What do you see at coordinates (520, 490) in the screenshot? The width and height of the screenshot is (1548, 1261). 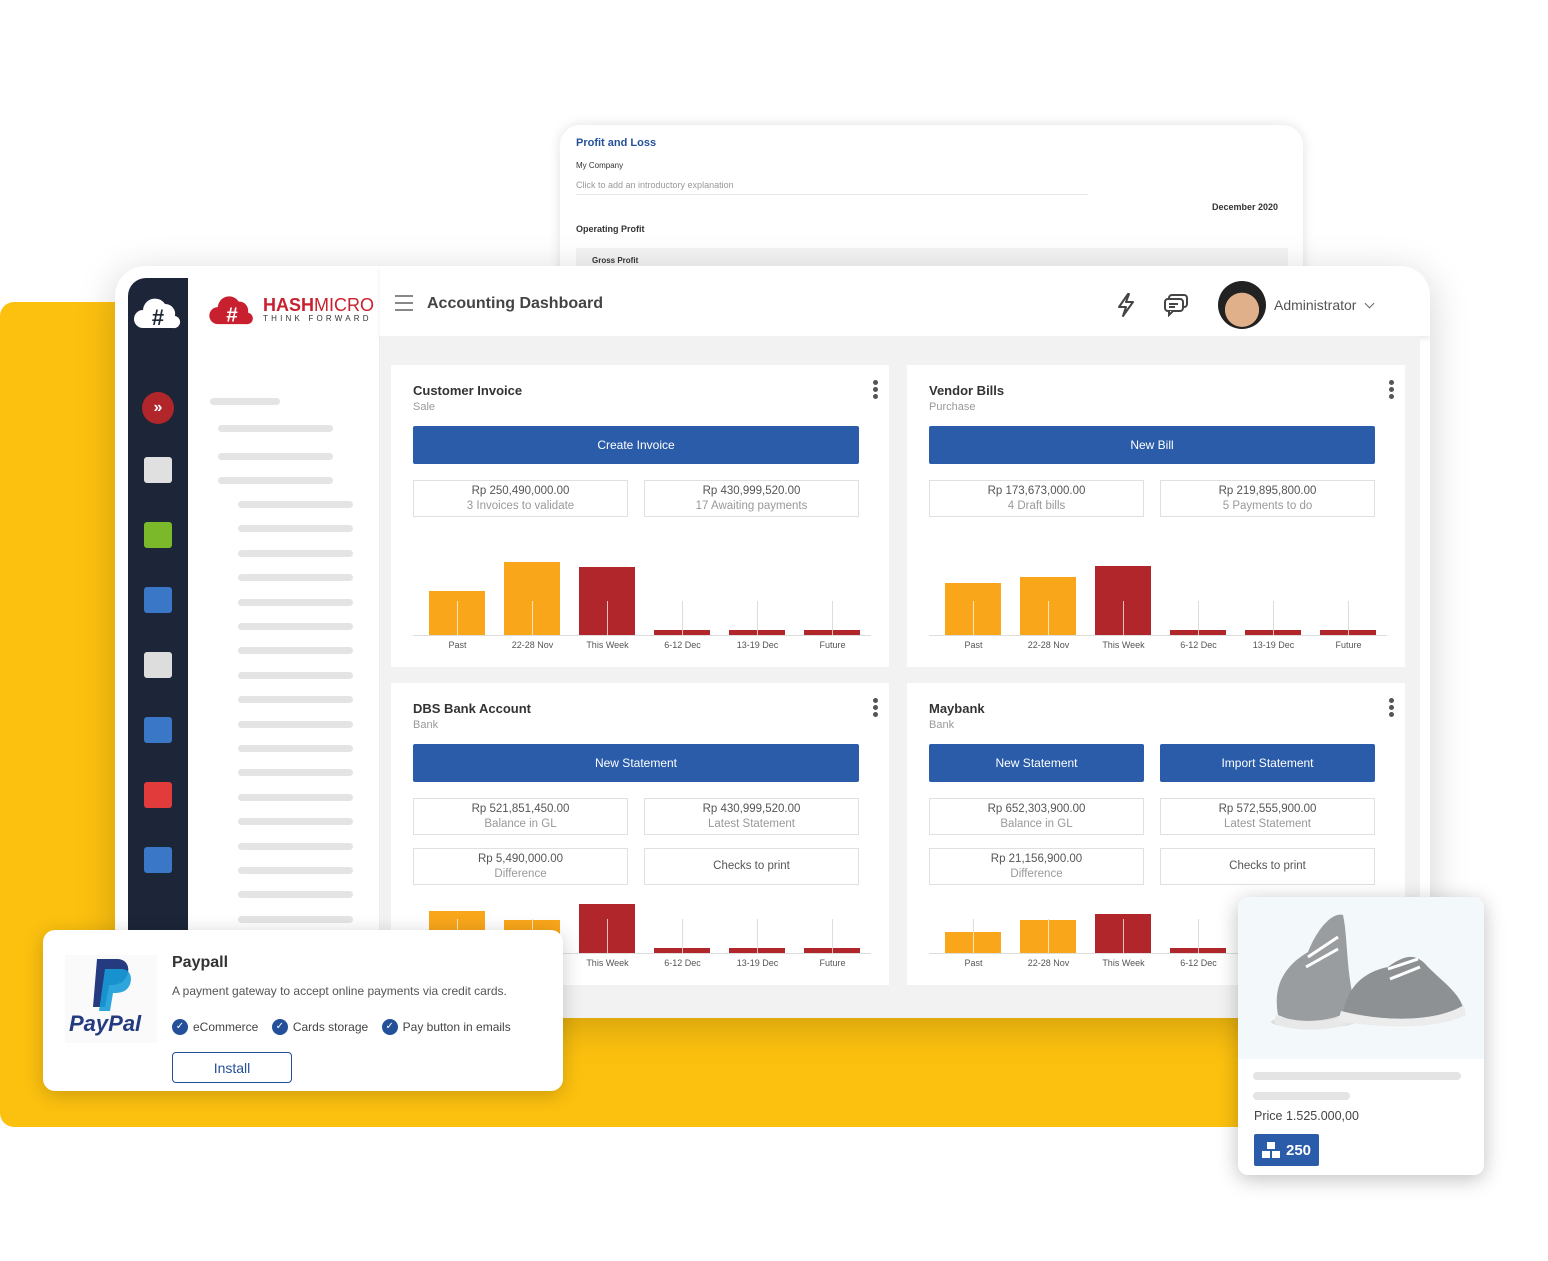 I see `stat-value: Rp 250,490,000.00` at bounding box center [520, 490].